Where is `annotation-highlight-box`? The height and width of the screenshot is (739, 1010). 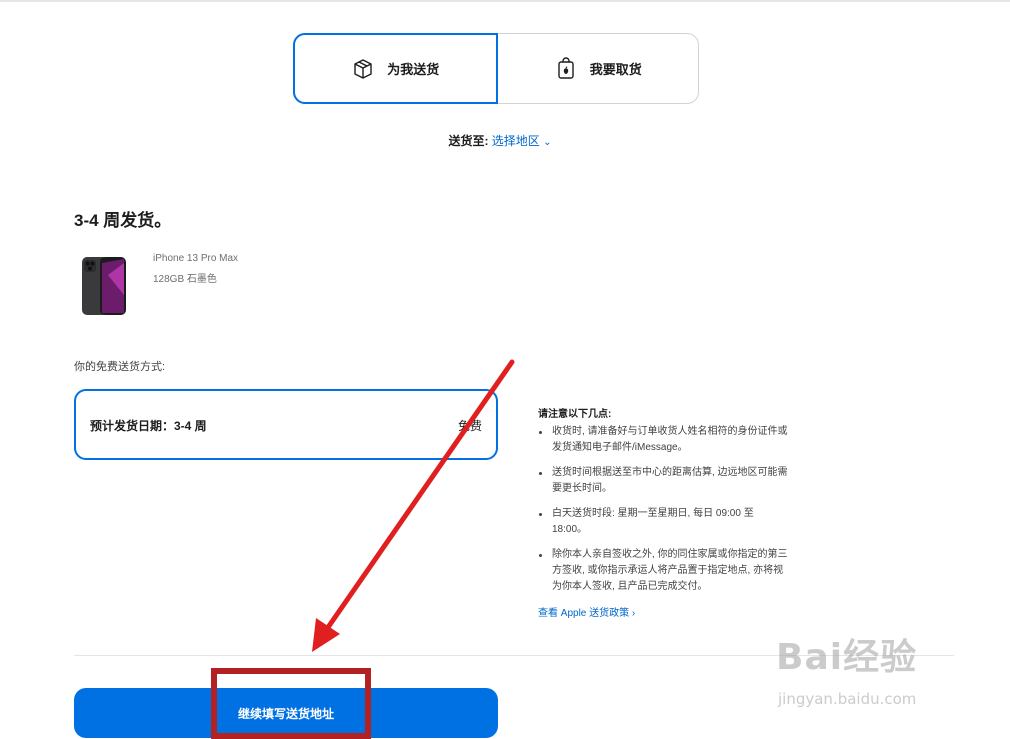 annotation-highlight-box is located at coordinates (291, 703).